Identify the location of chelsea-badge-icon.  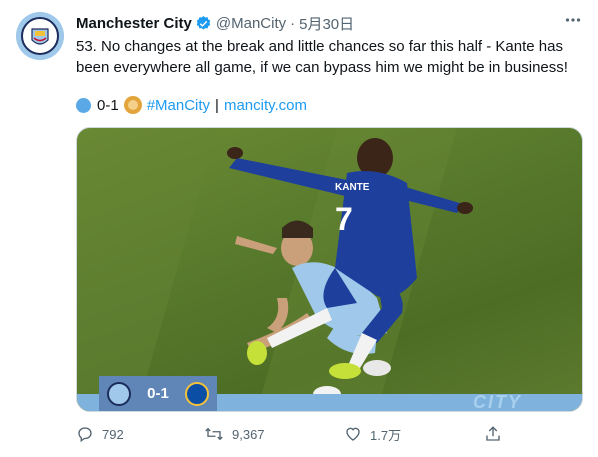
(197, 393).